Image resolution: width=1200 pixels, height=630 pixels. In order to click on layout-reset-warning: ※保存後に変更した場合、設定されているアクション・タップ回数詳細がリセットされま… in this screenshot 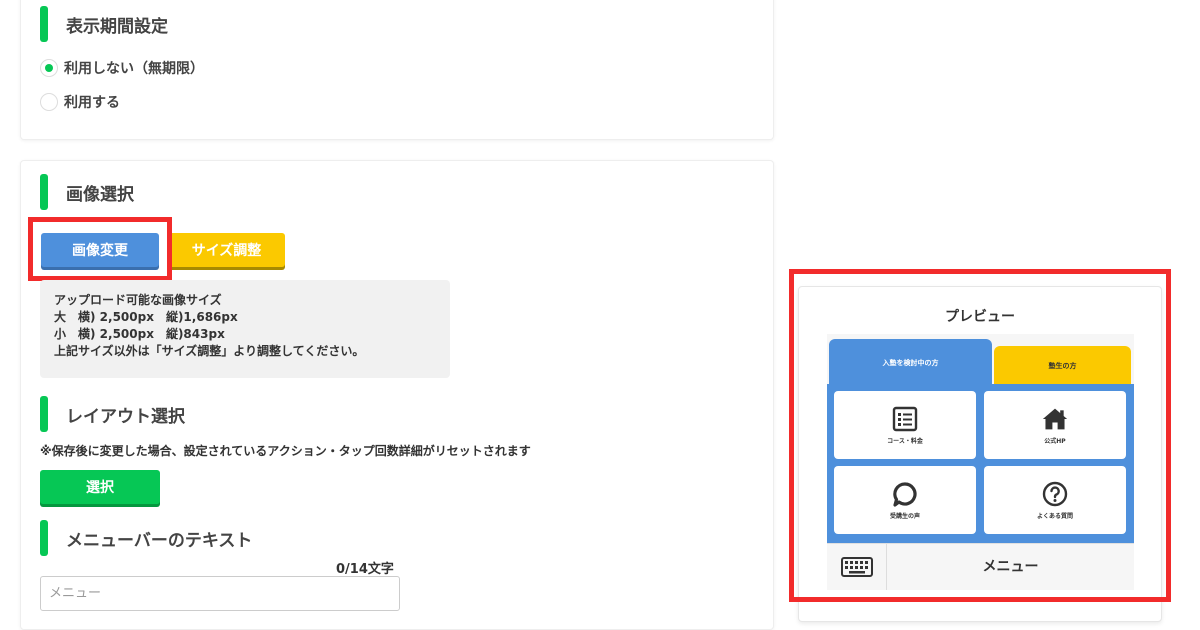, I will do `click(285, 451)`.